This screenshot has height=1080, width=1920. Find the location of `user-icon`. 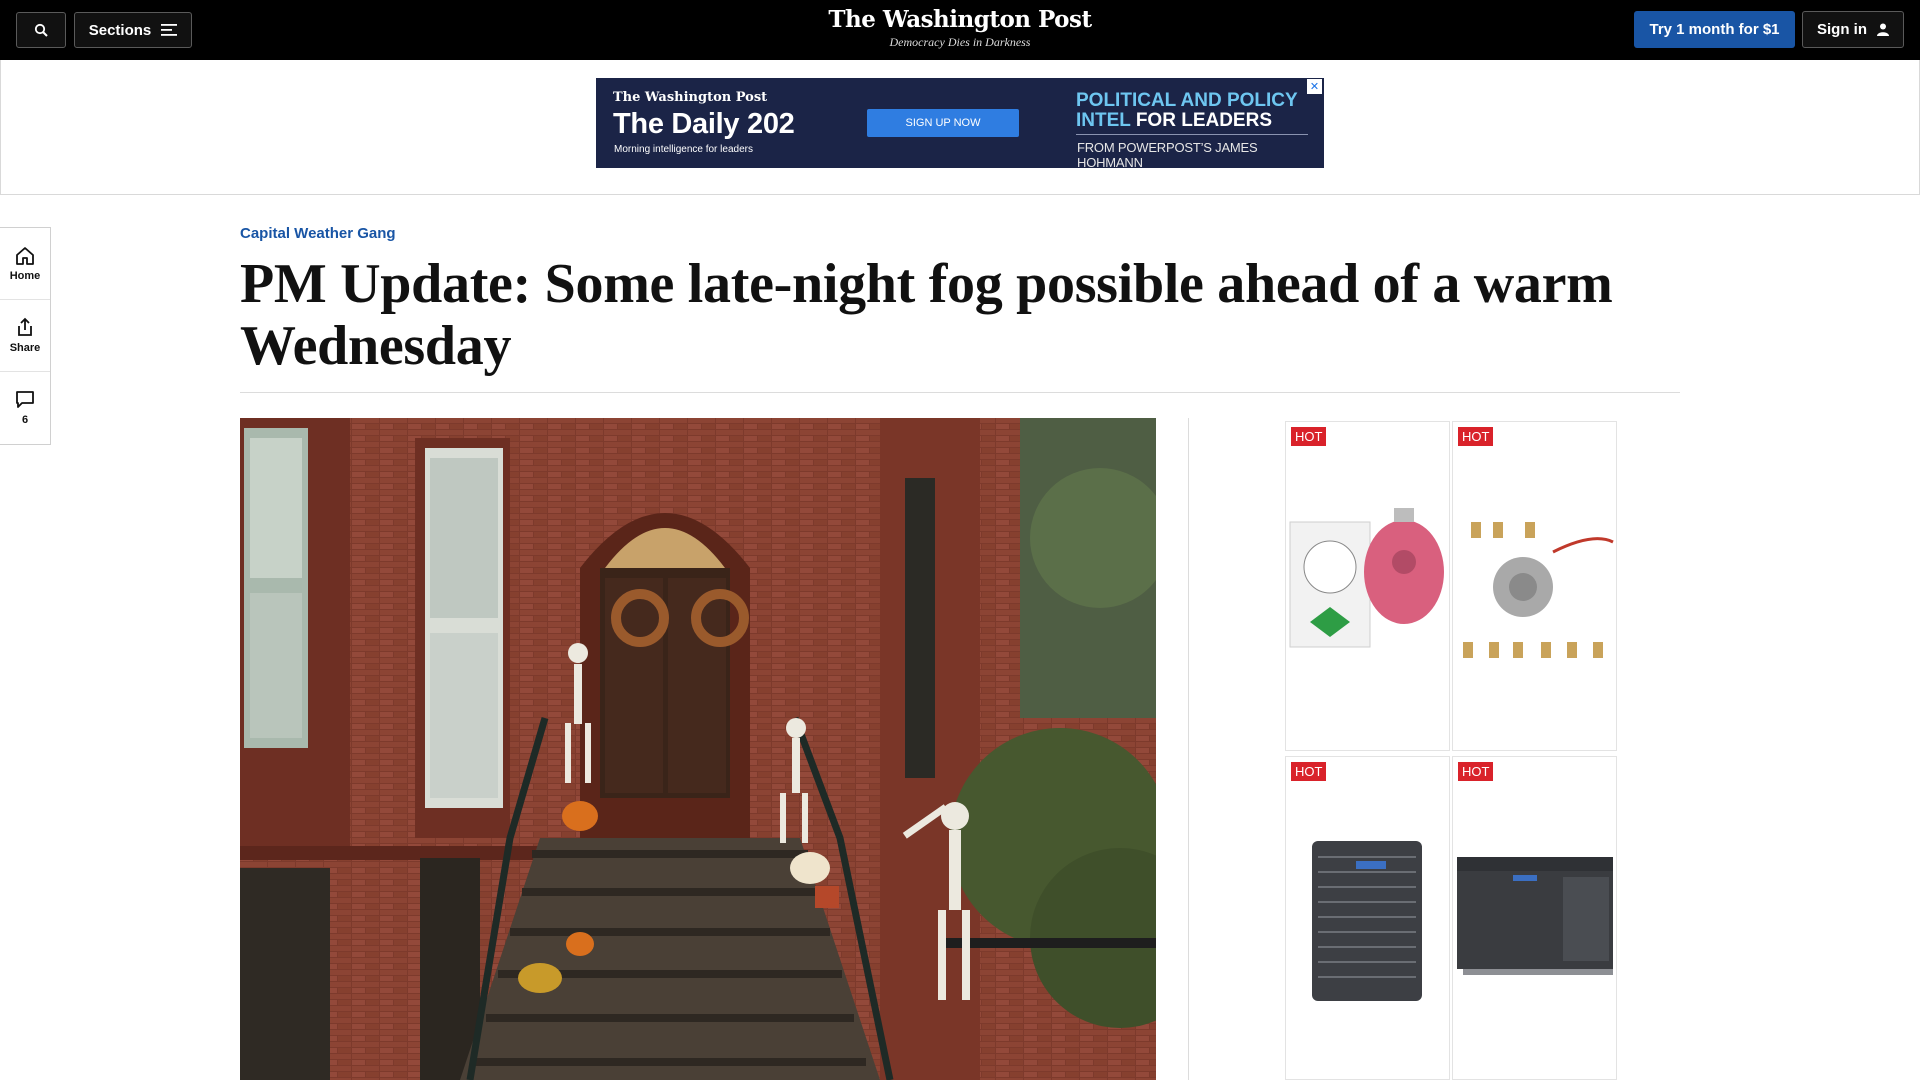

user-icon is located at coordinates (1883, 29).